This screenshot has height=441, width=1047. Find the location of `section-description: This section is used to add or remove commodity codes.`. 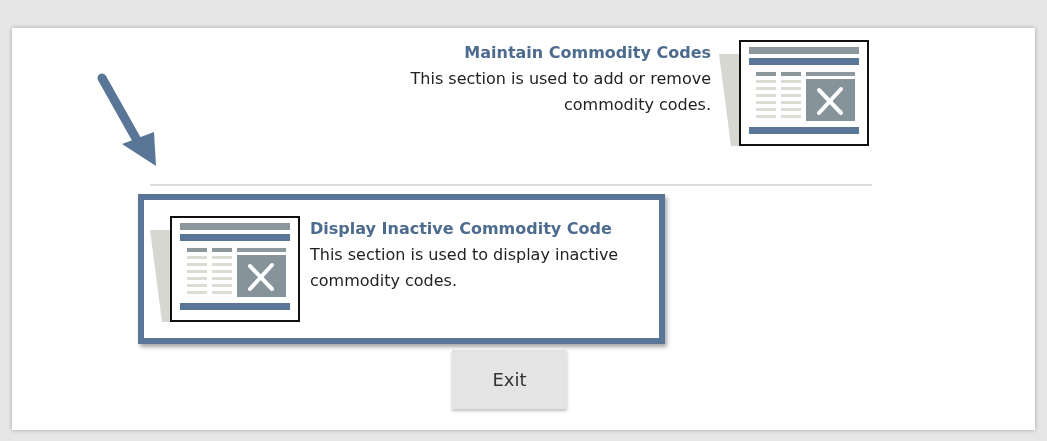

section-description: This section is used to add or remove commodity codes. is located at coordinates (560, 92).